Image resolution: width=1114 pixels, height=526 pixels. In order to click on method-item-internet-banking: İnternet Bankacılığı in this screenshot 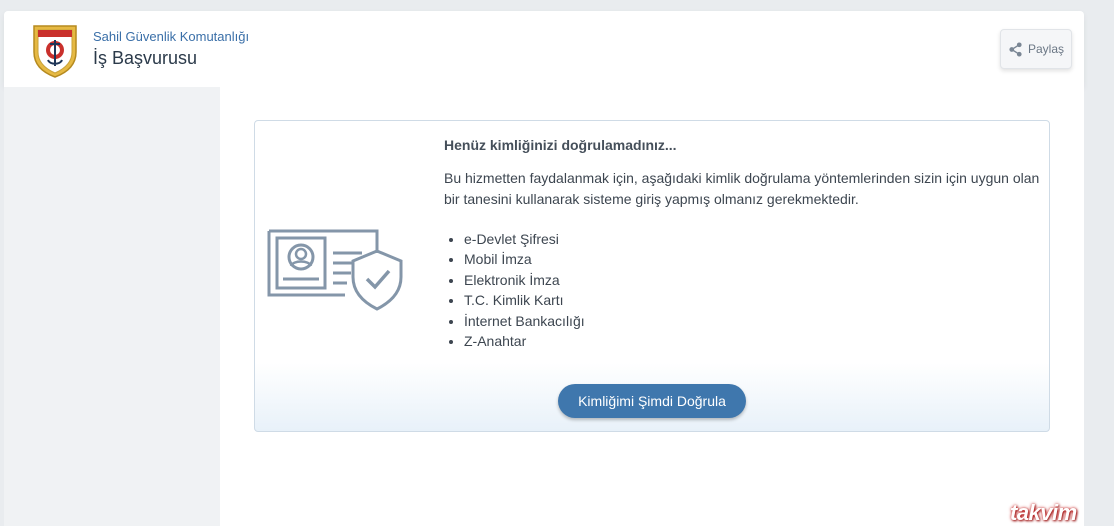, I will do `click(524, 321)`.